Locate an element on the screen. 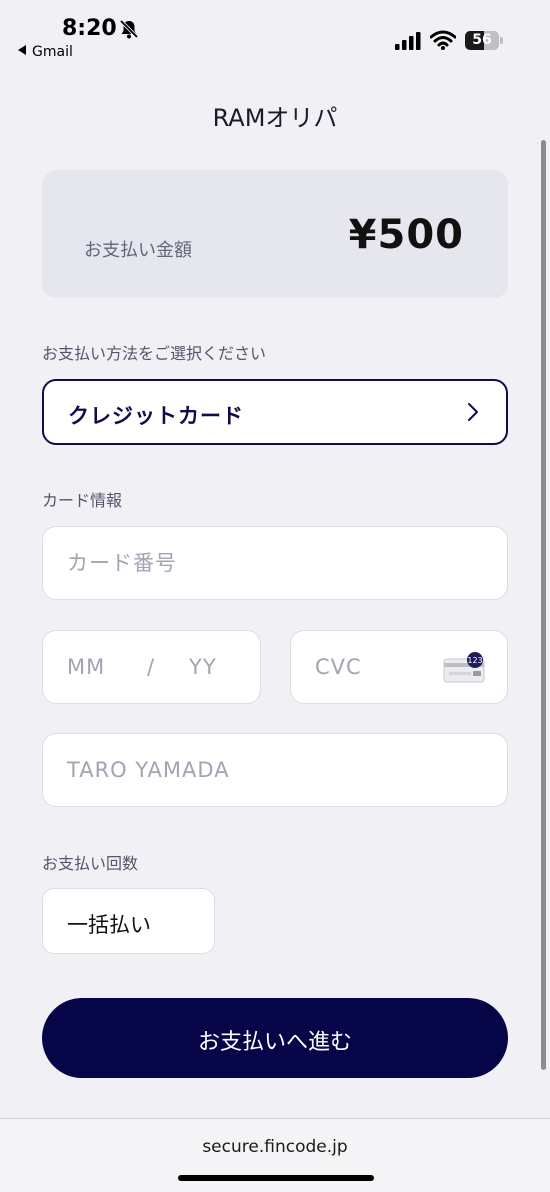 The image size is (550, 1192). installments-select: 一括払い is located at coordinates (128, 921).